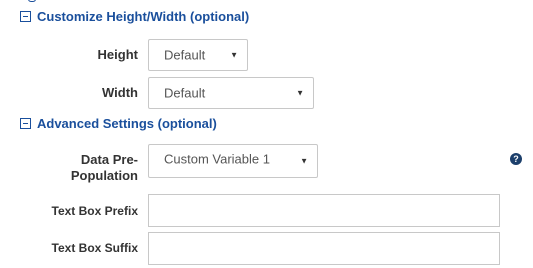 This screenshot has height=268, width=533. I want to click on text-box-prefix-label: Text Box Prefix, so click(94, 211).